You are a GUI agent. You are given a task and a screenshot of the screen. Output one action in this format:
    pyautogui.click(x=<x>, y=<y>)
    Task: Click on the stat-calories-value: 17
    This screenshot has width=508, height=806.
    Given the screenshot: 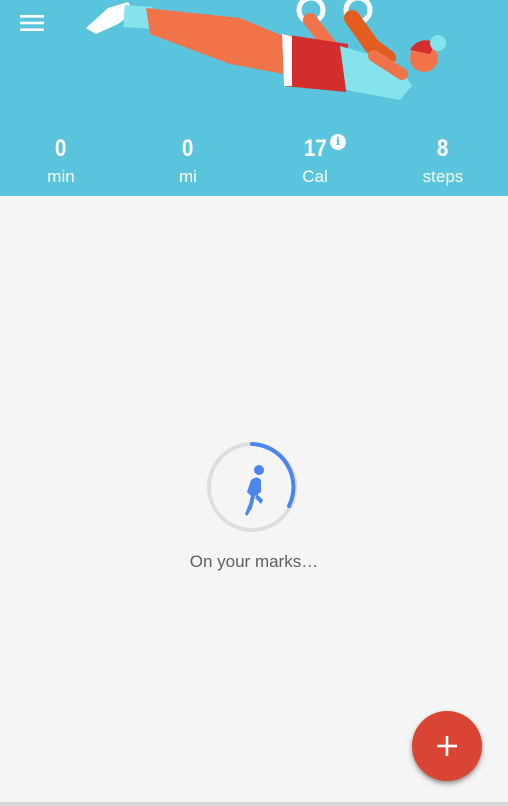 What is the action you would take?
    pyautogui.click(x=315, y=148)
    